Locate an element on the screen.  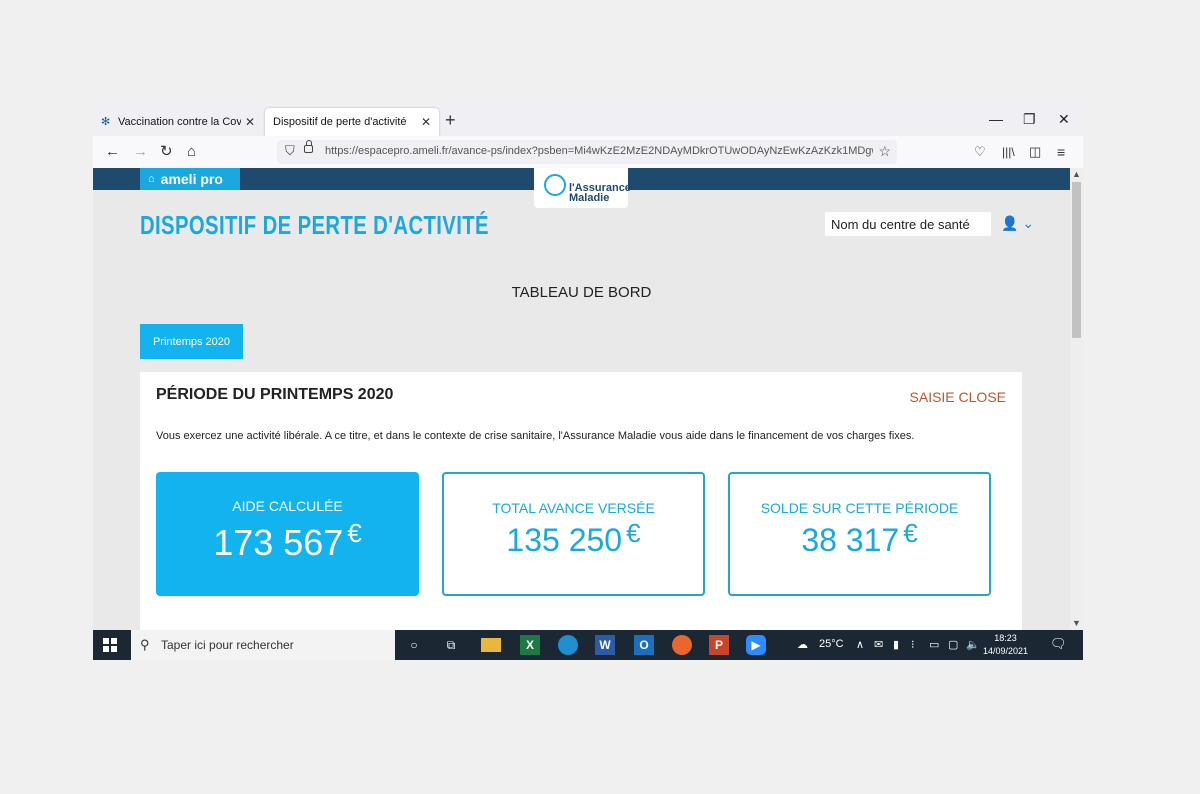
brand-text: ameli pro is located at coordinates (191, 179).